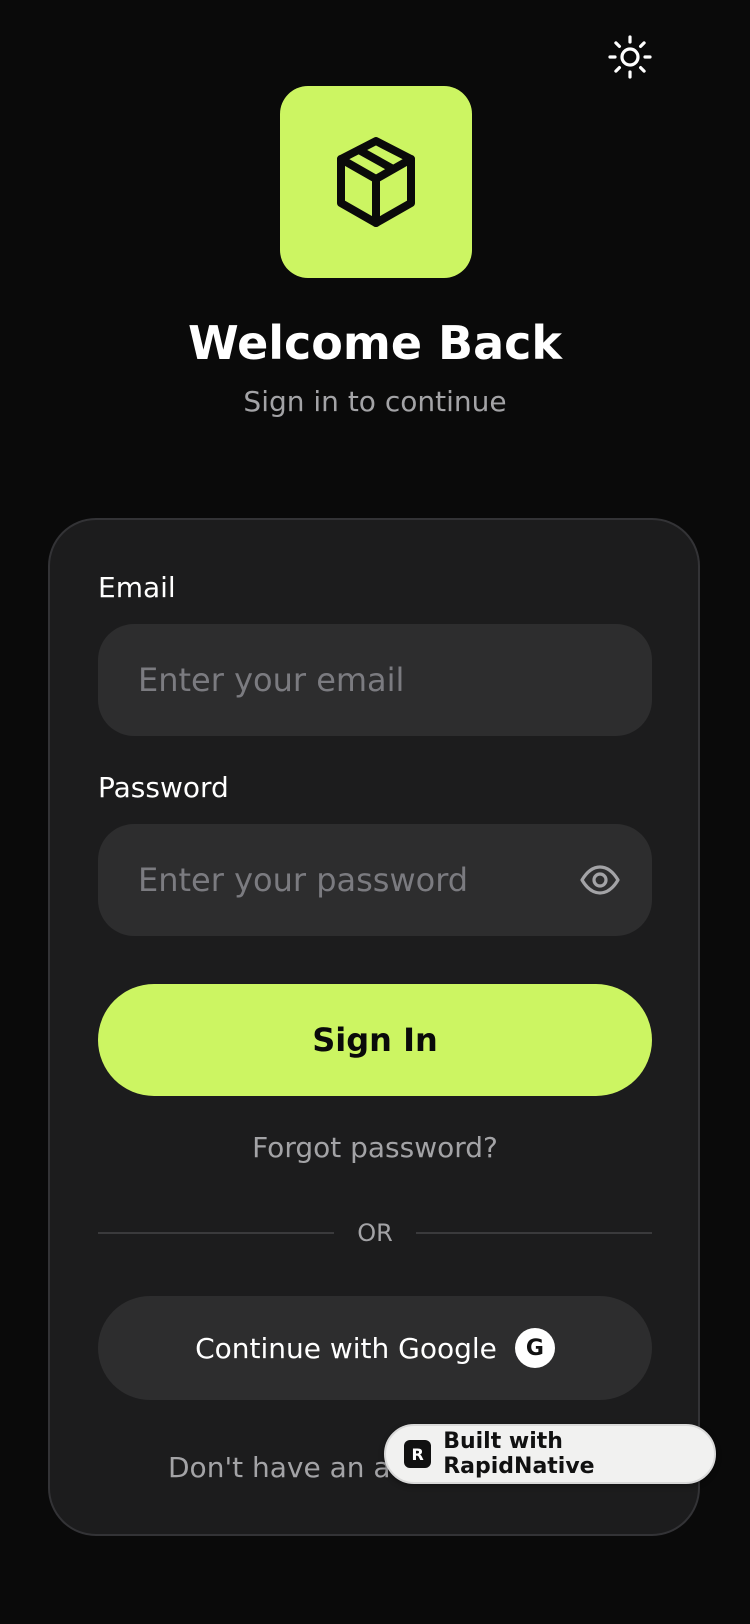 This screenshot has width=750, height=1624. I want to click on password-field: Enter your password, so click(375, 880).